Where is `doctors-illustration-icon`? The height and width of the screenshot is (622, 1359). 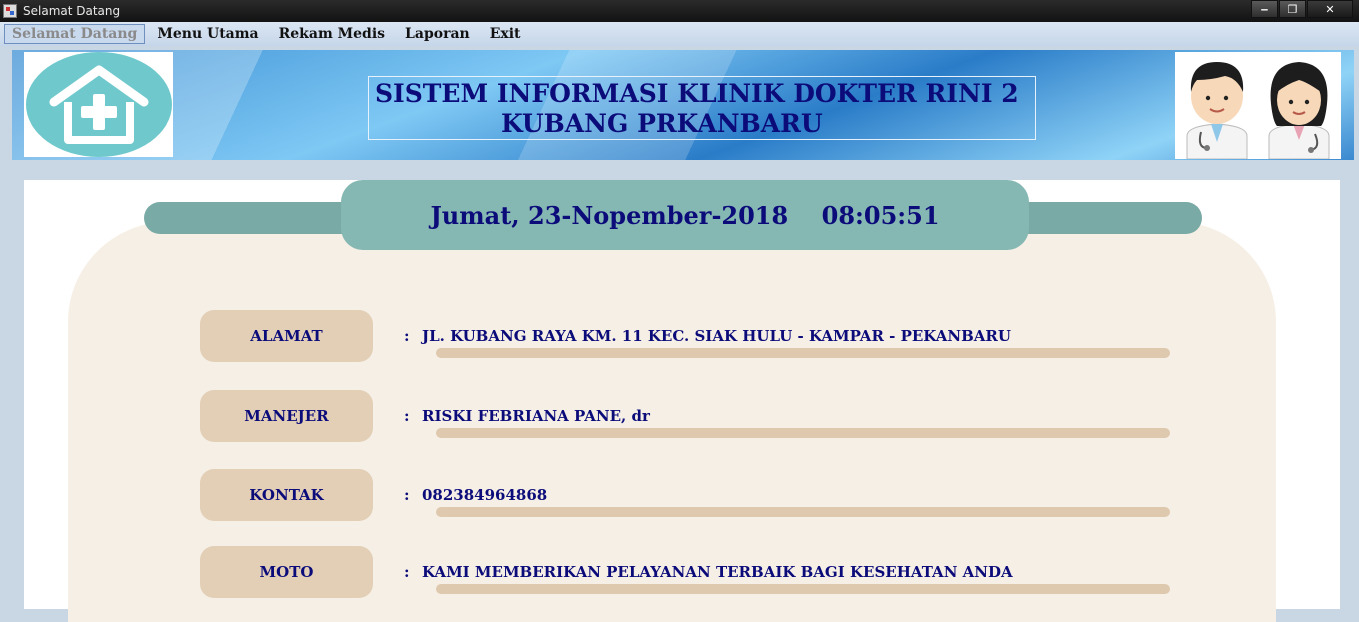
doctors-illustration-icon is located at coordinates (1258, 106).